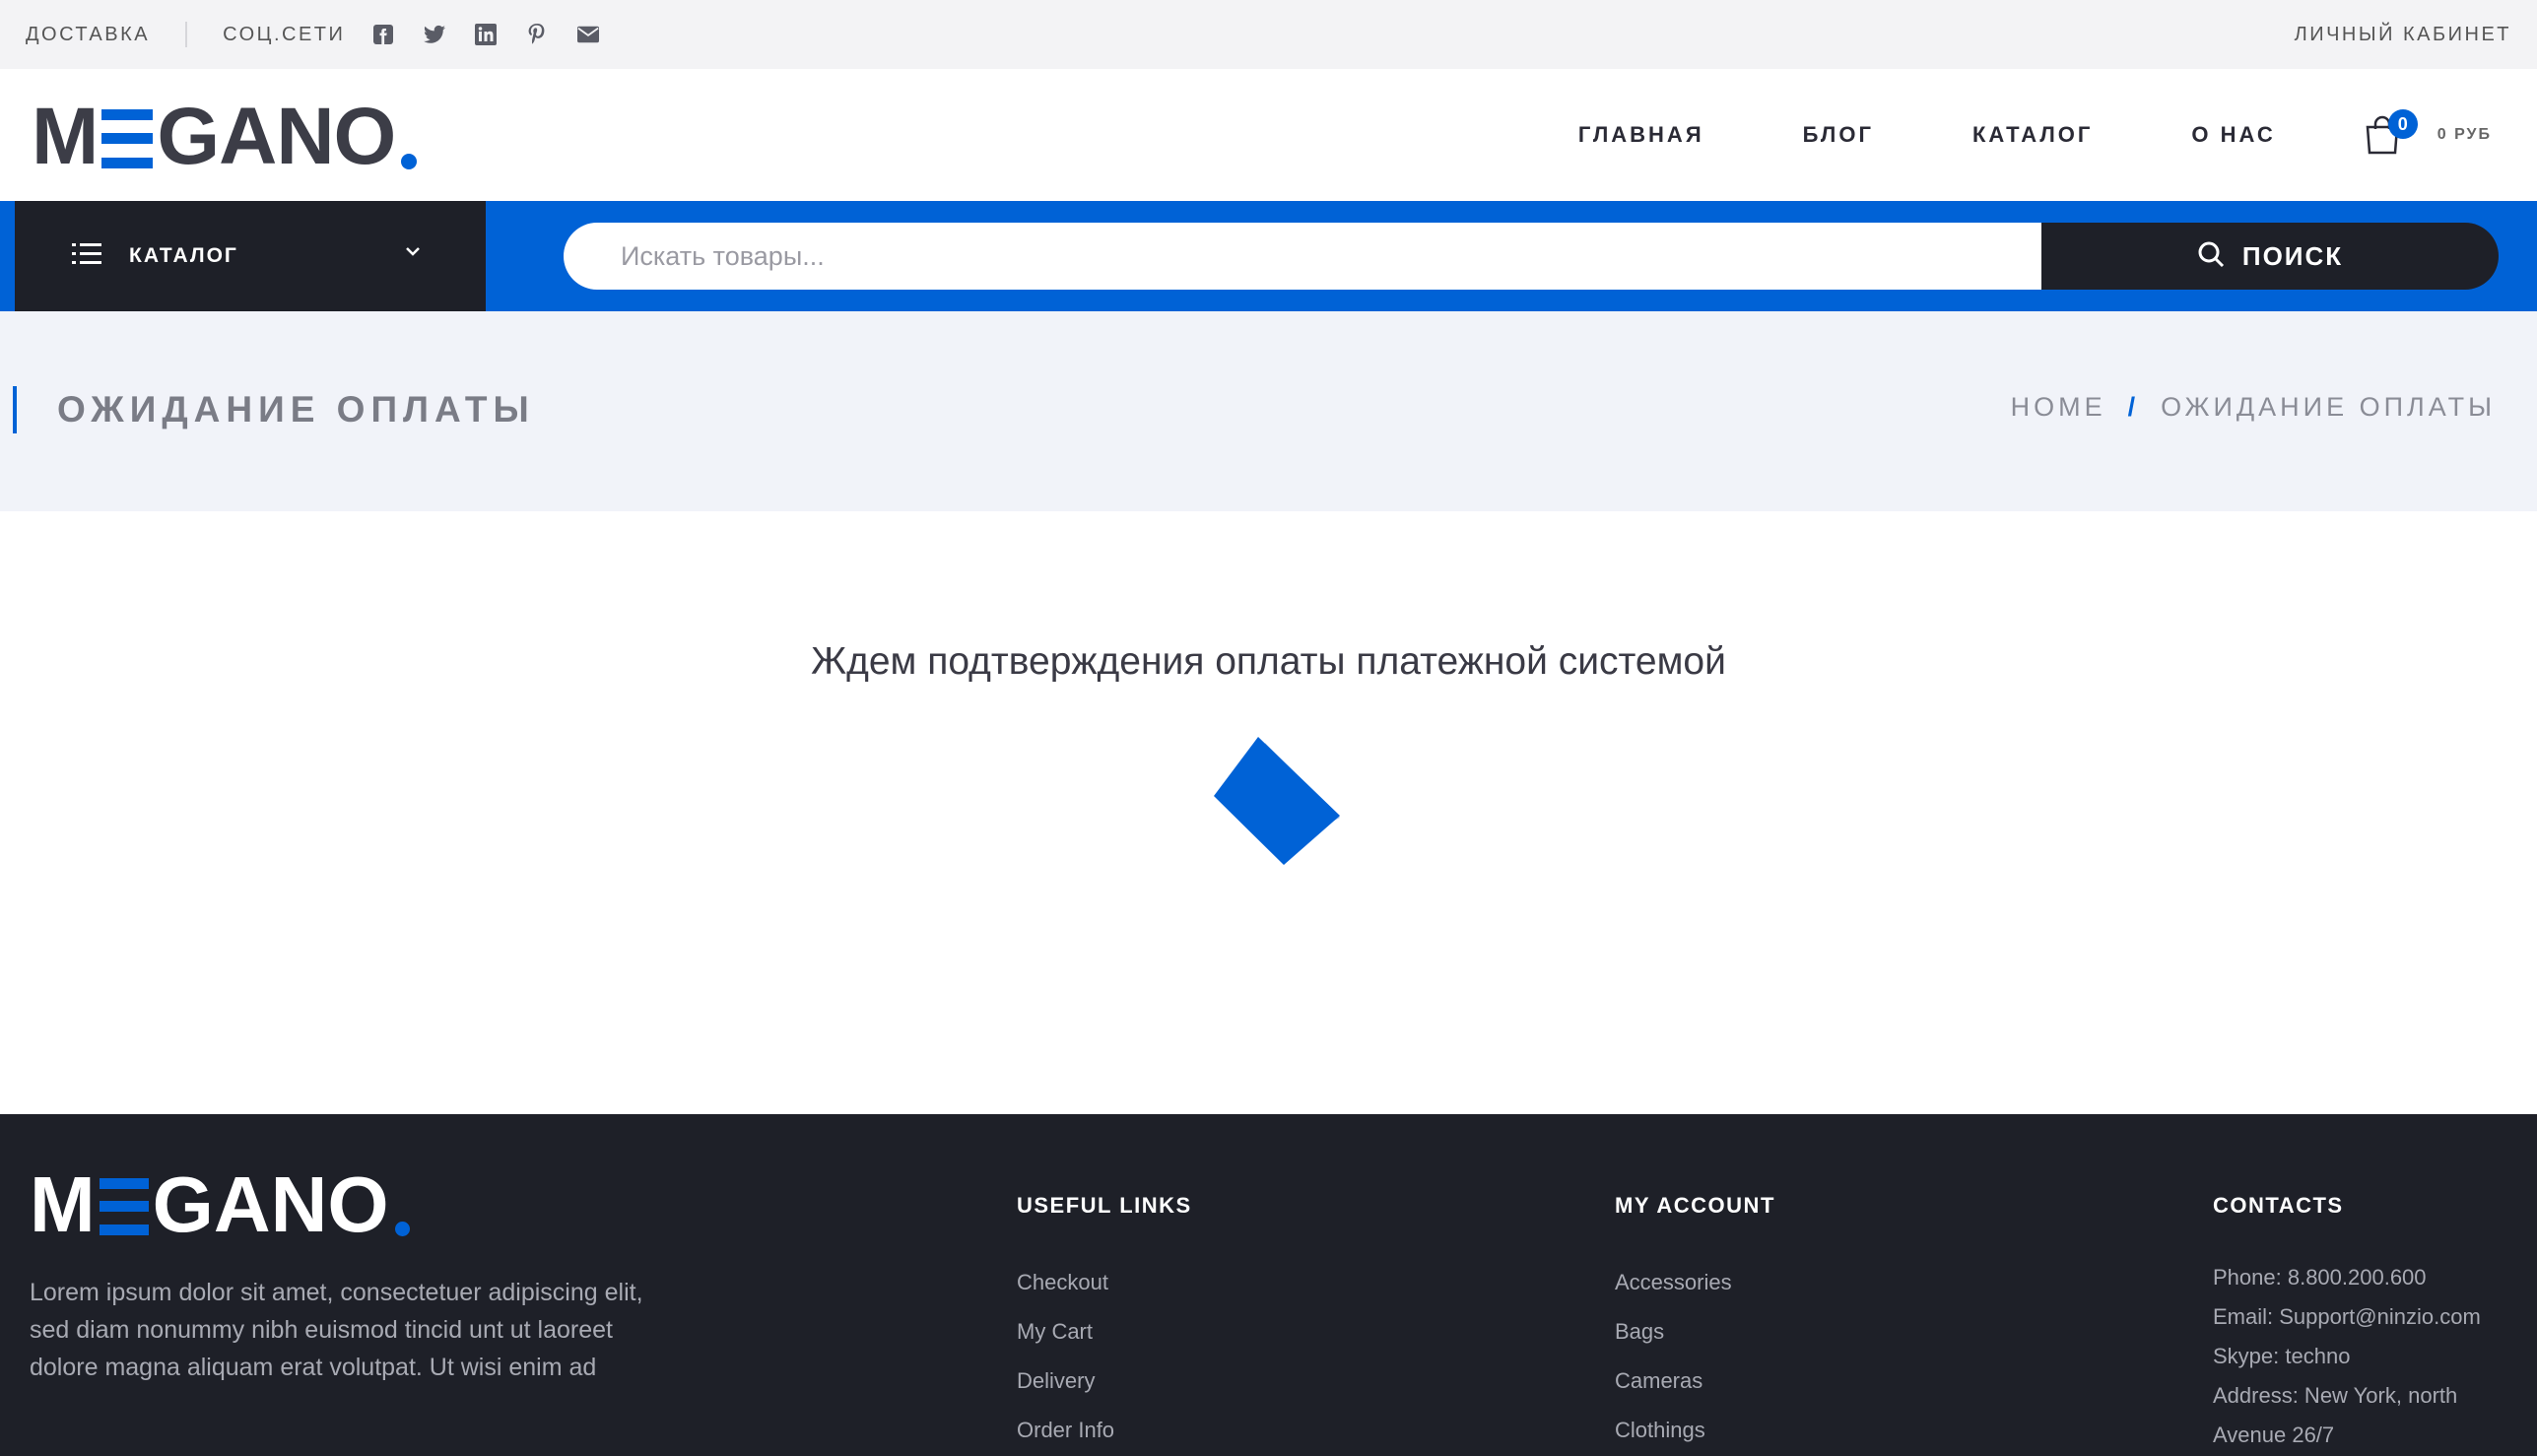 The image size is (2537, 1456). Describe the element at coordinates (186, 34) in the screenshot. I see `divider` at that location.